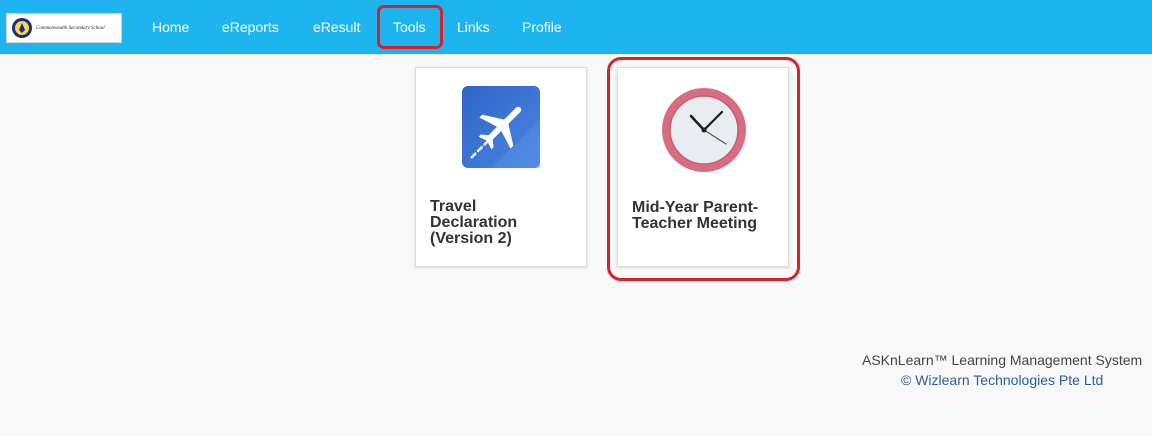 This screenshot has width=1152, height=436. I want to click on school-crest-icon, so click(22, 28).